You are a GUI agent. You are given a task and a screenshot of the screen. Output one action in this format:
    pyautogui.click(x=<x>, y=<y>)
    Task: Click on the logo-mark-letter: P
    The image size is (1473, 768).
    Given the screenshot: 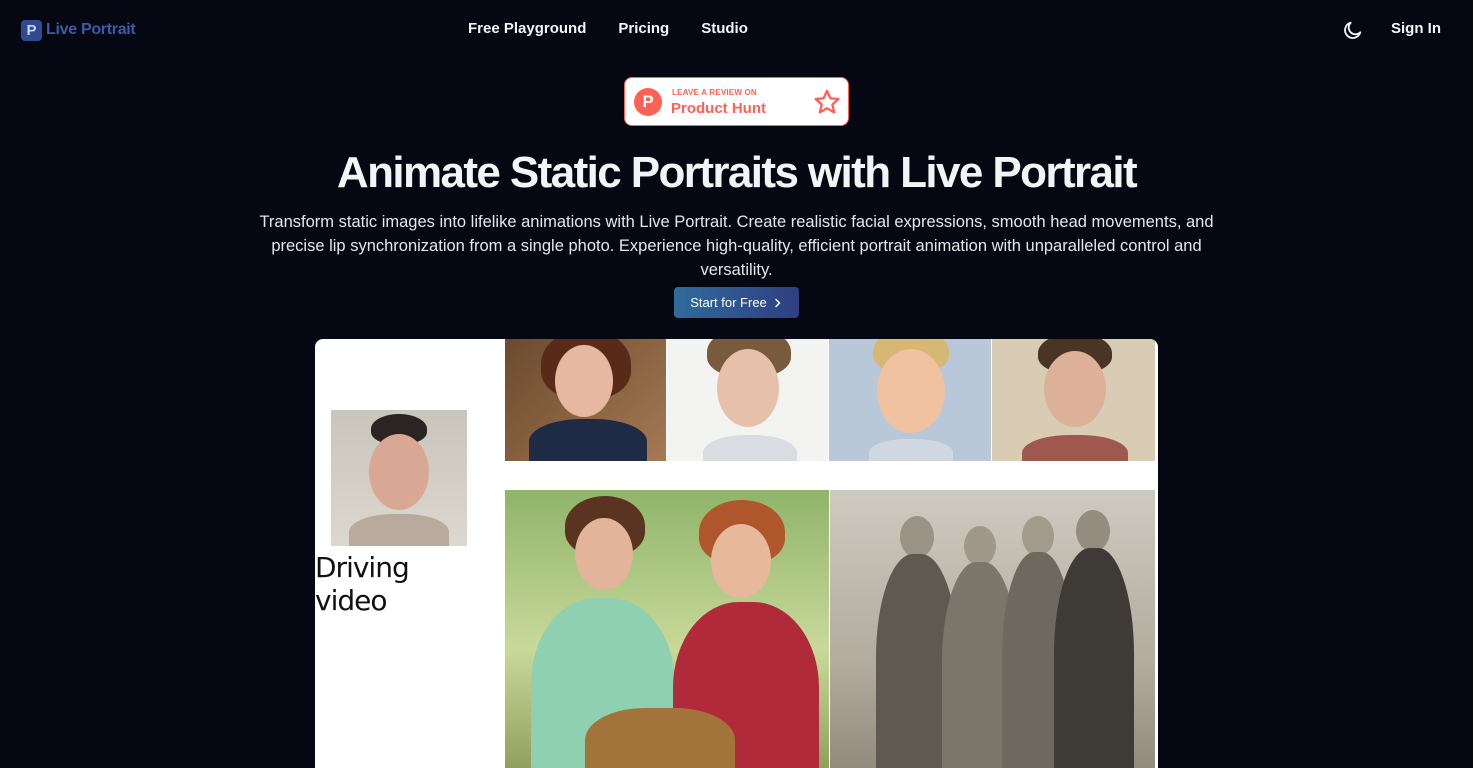 What is the action you would take?
    pyautogui.click(x=31, y=30)
    